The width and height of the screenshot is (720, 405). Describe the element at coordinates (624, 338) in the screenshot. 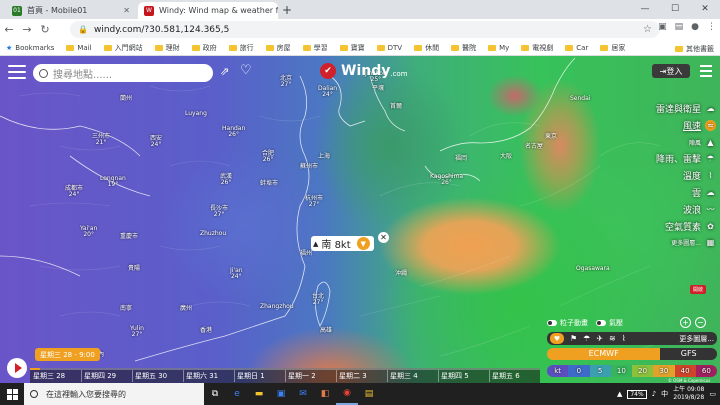

I see `temp-quick-icon: ⌇` at that location.